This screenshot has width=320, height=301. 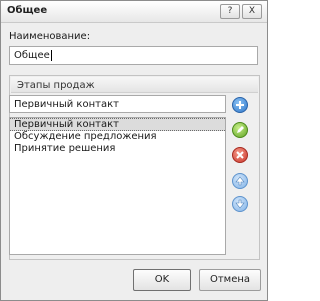 I want to click on name-input: Общее, so click(x=133, y=55).